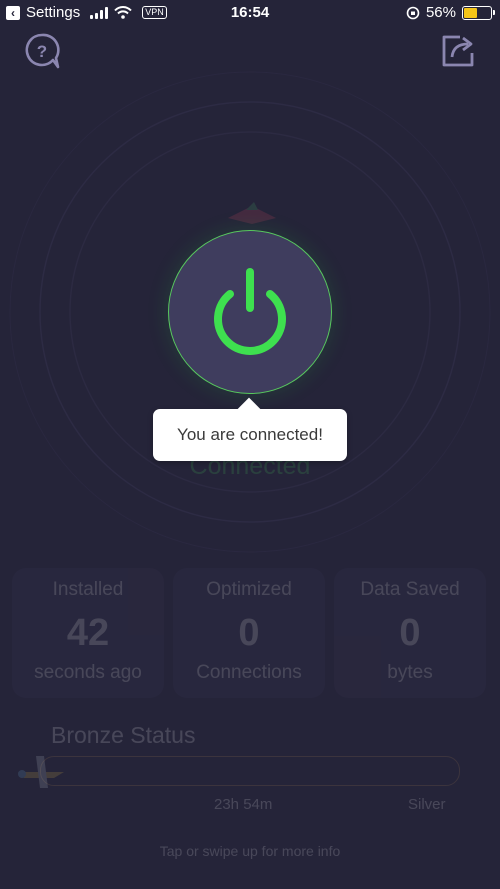 The height and width of the screenshot is (889, 500). I want to click on stat-card-installed: Installed 42 seconds ago, so click(88, 633).